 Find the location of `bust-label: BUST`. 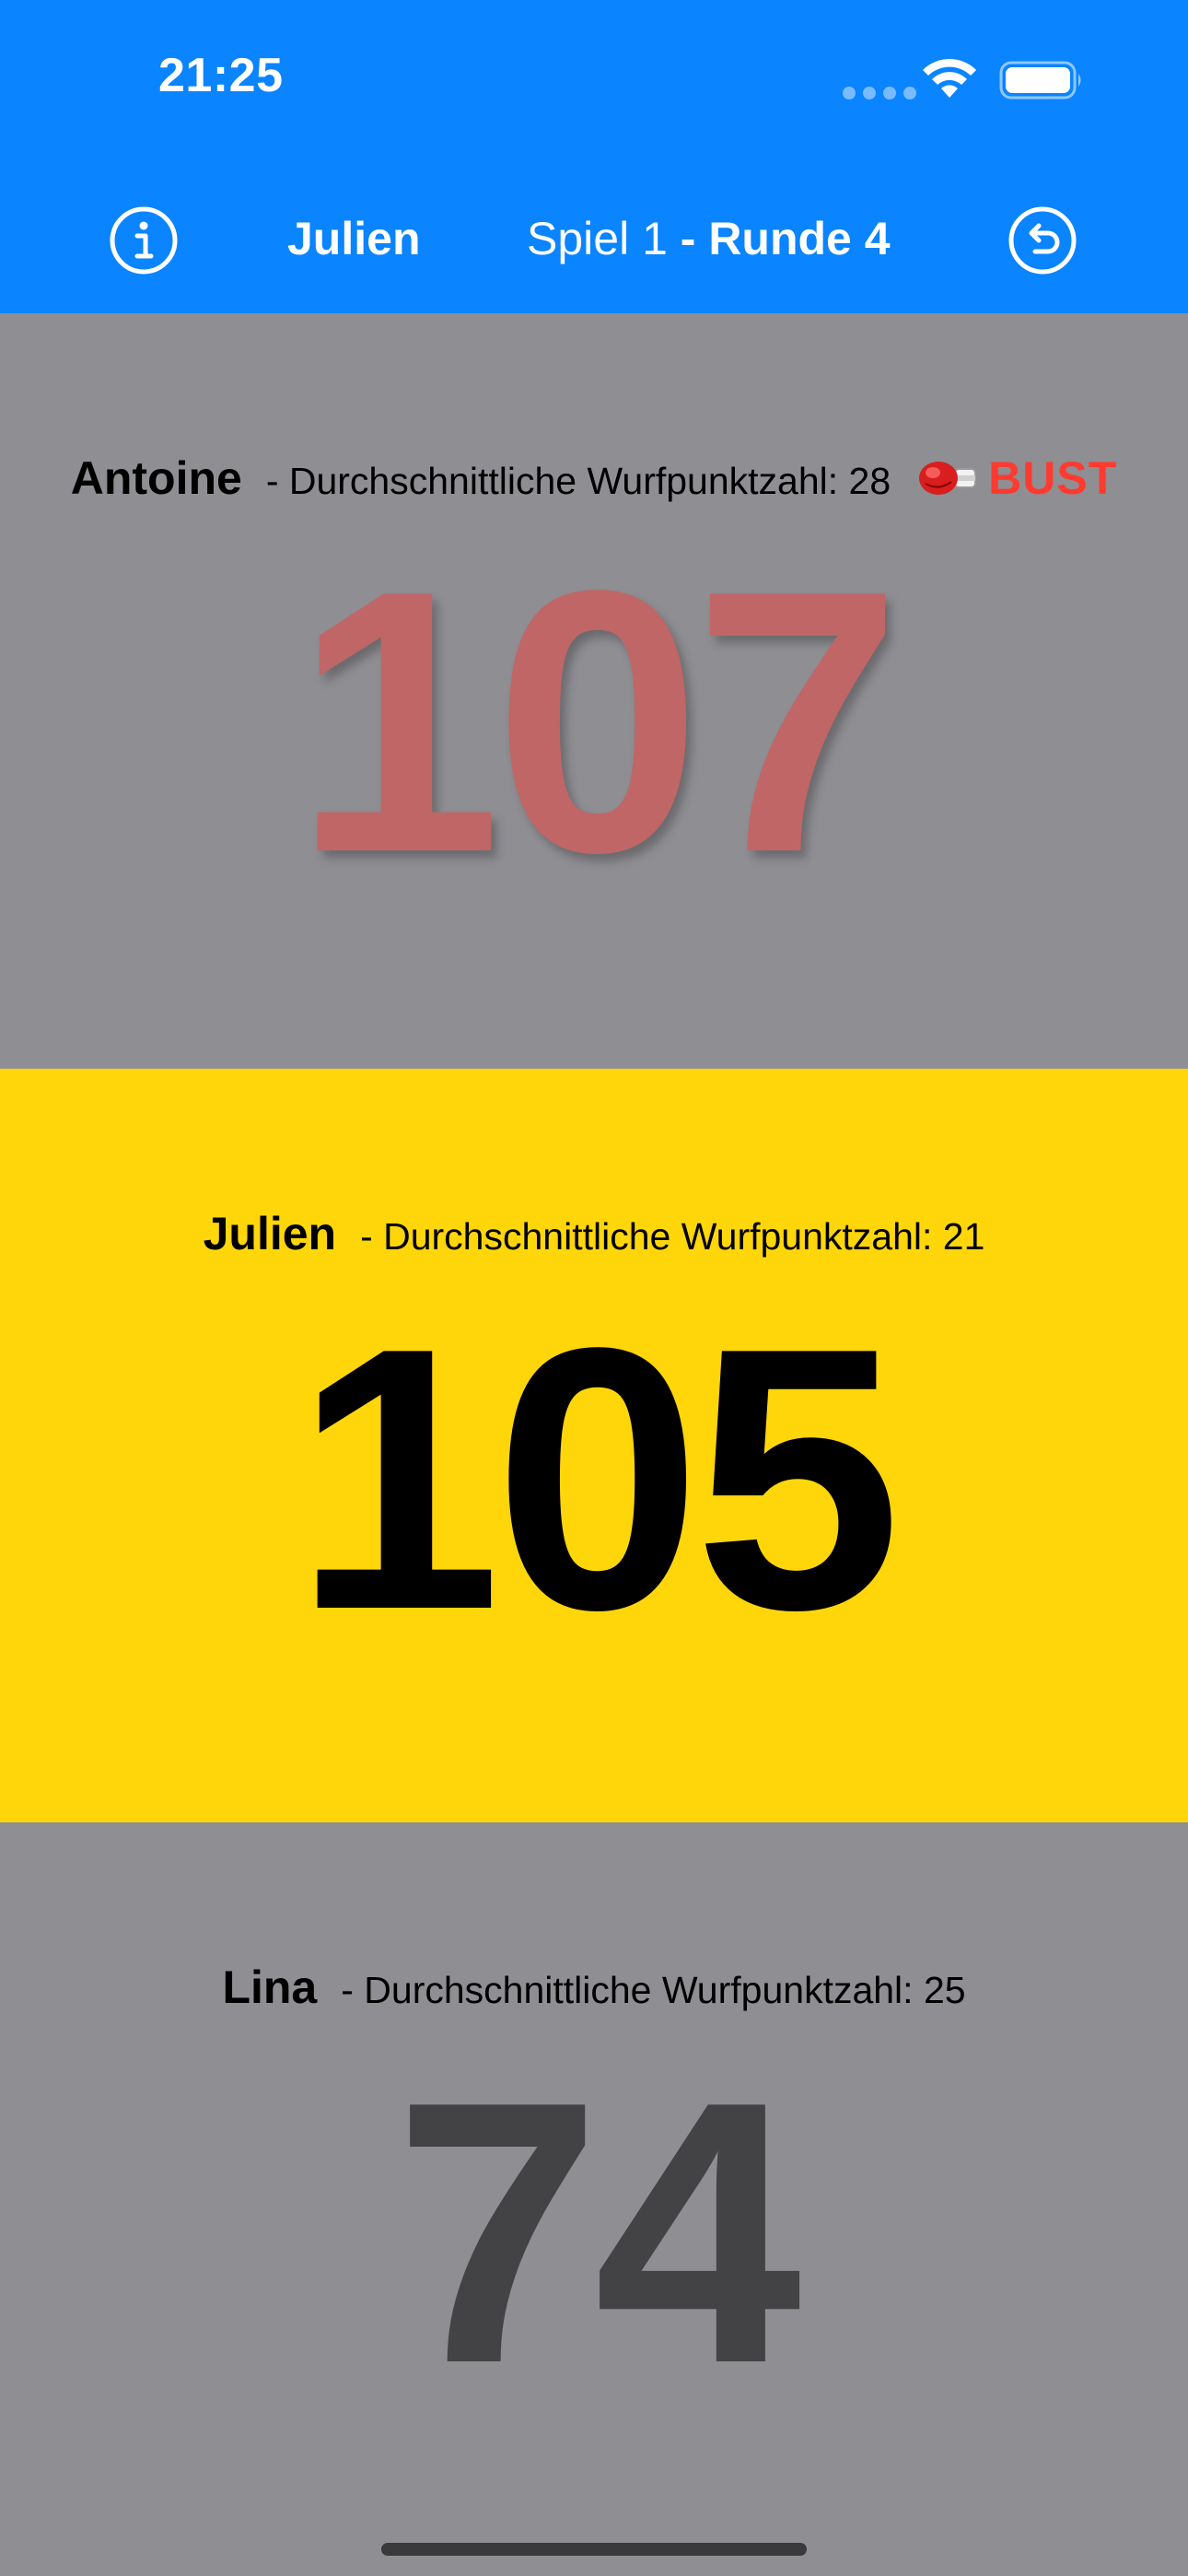

bust-label: BUST is located at coordinates (1053, 478).